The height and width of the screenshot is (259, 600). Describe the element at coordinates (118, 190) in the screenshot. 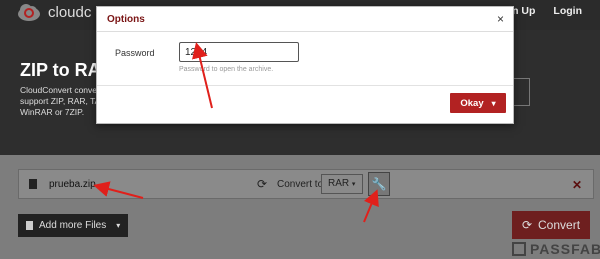

I see `arrow-to-filename` at that location.